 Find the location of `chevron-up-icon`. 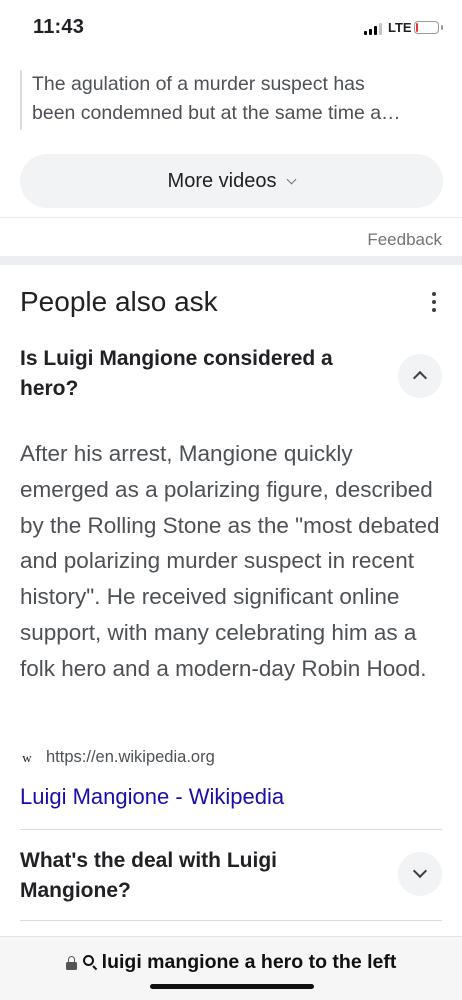

chevron-up-icon is located at coordinates (420, 378).